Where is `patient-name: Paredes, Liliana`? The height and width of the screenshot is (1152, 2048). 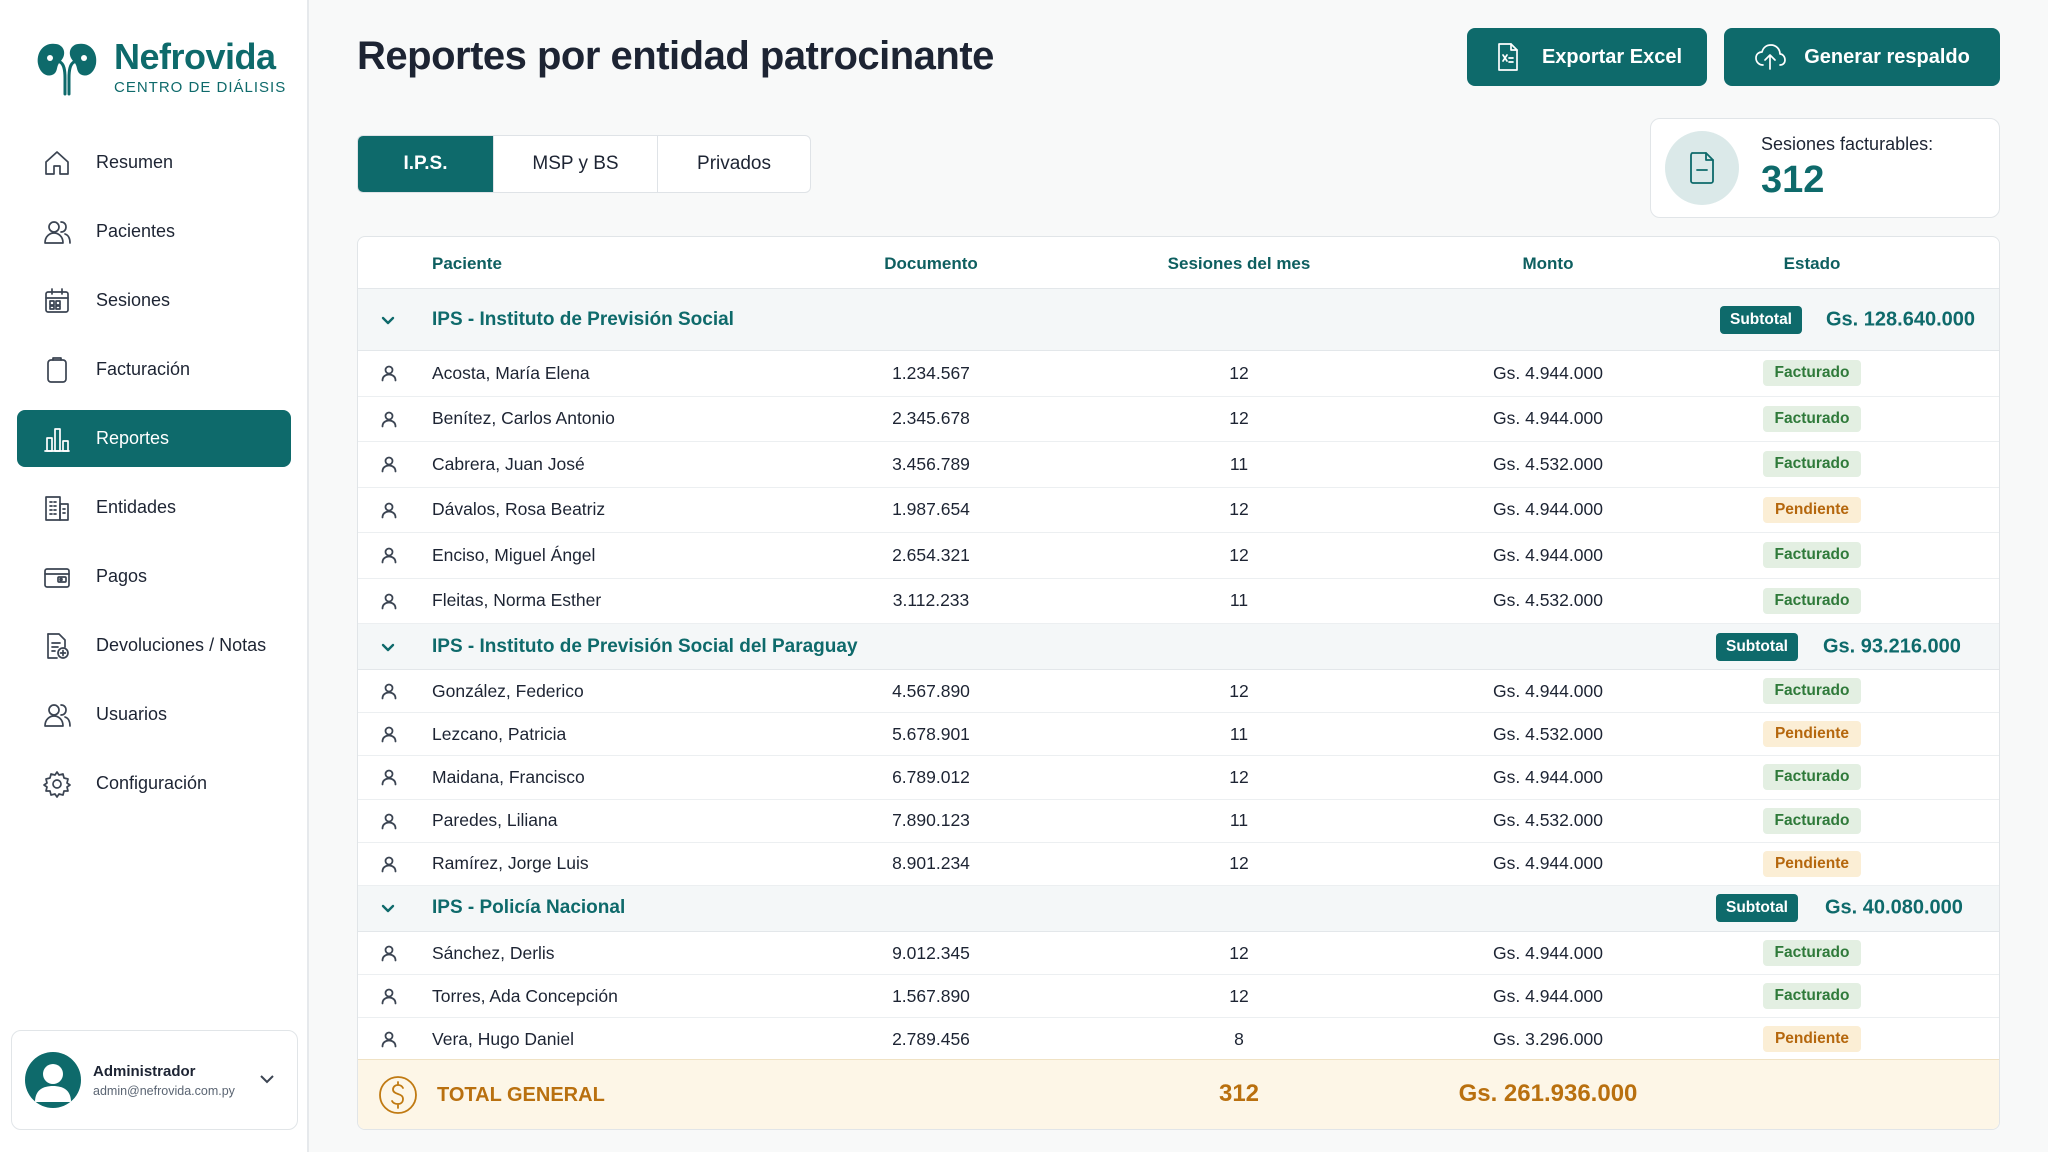
patient-name: Paredes, Liliana is located at coordinates (495, 820).